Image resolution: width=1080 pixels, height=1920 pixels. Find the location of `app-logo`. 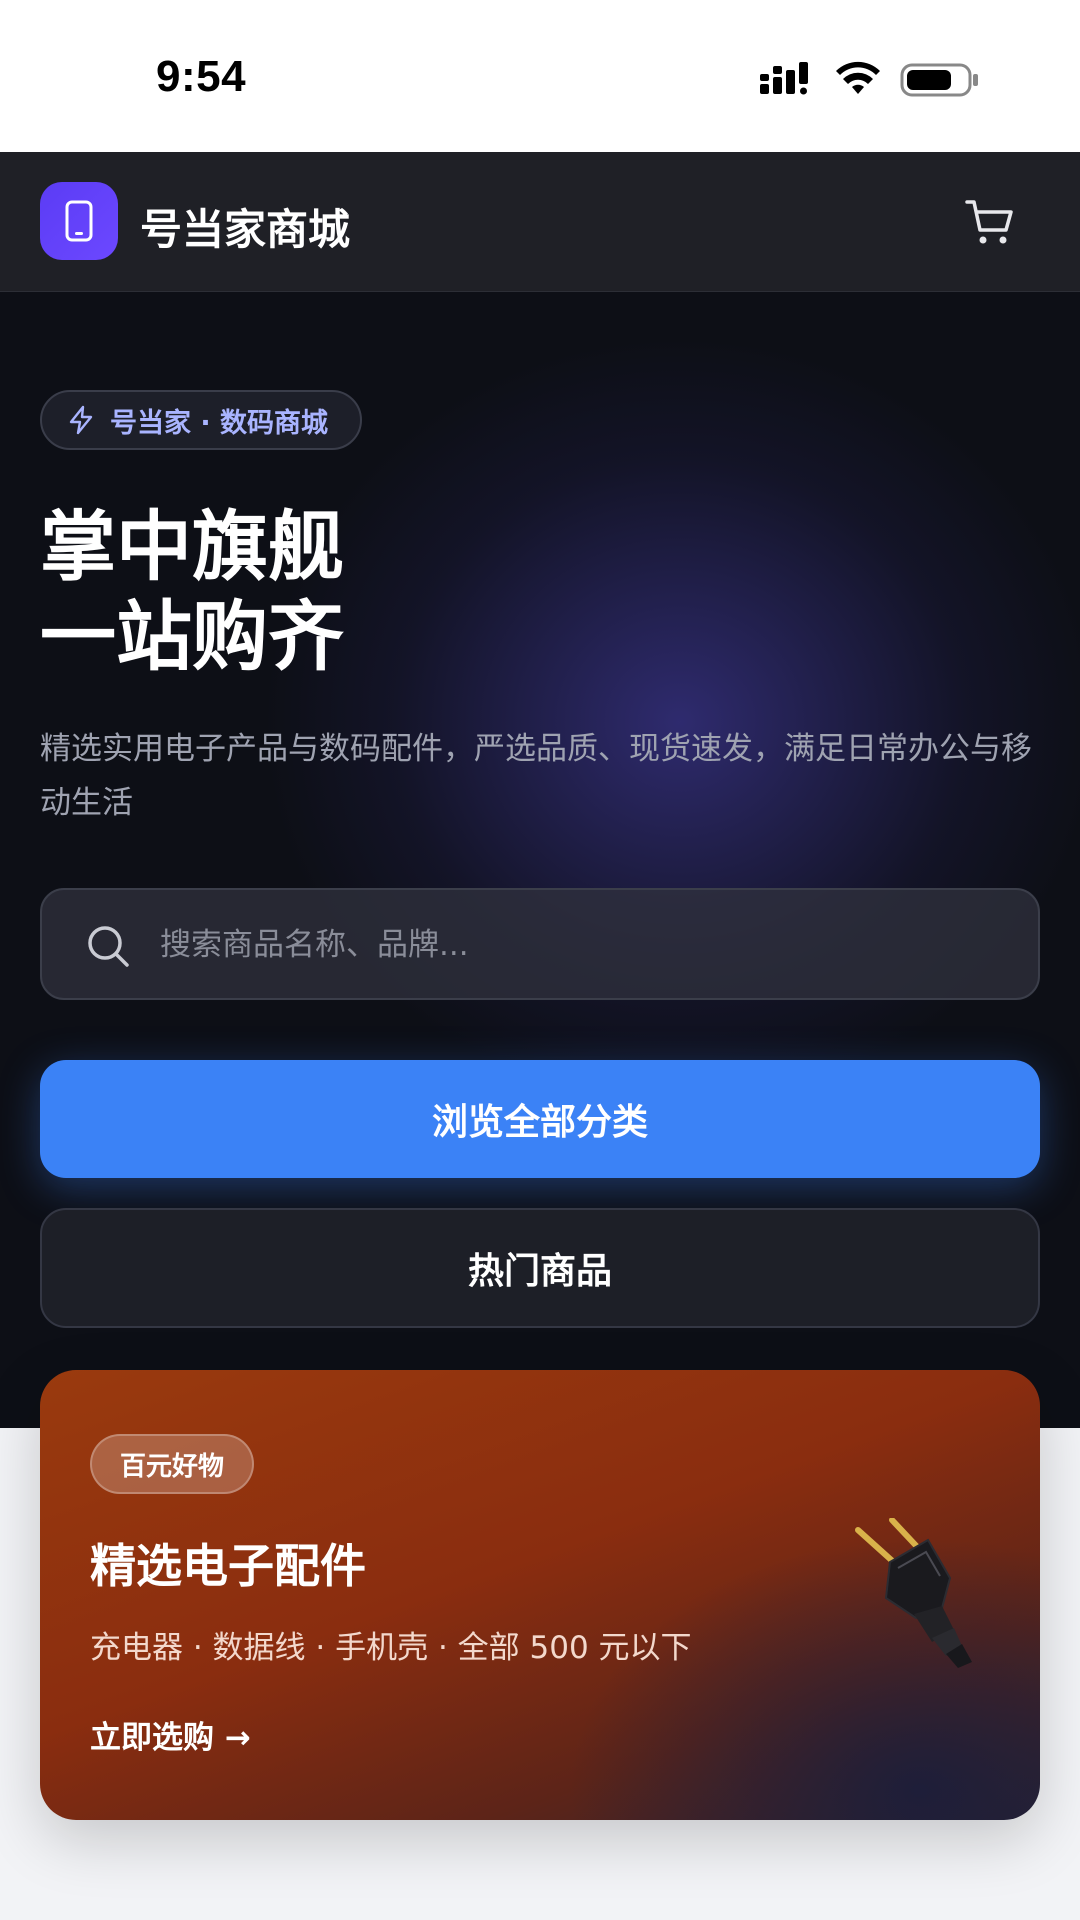

app-logo is located at coordinates (79, 221).